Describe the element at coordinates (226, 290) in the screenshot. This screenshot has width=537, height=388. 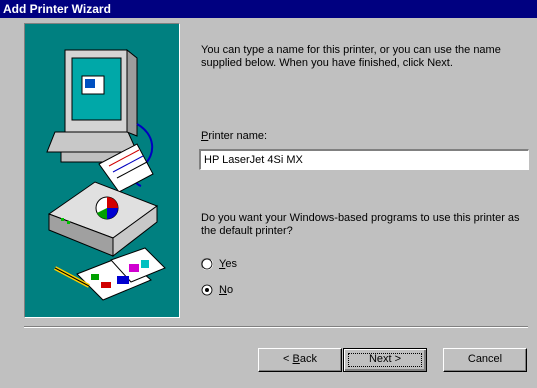
I see `no-radio-label: No` at that location.